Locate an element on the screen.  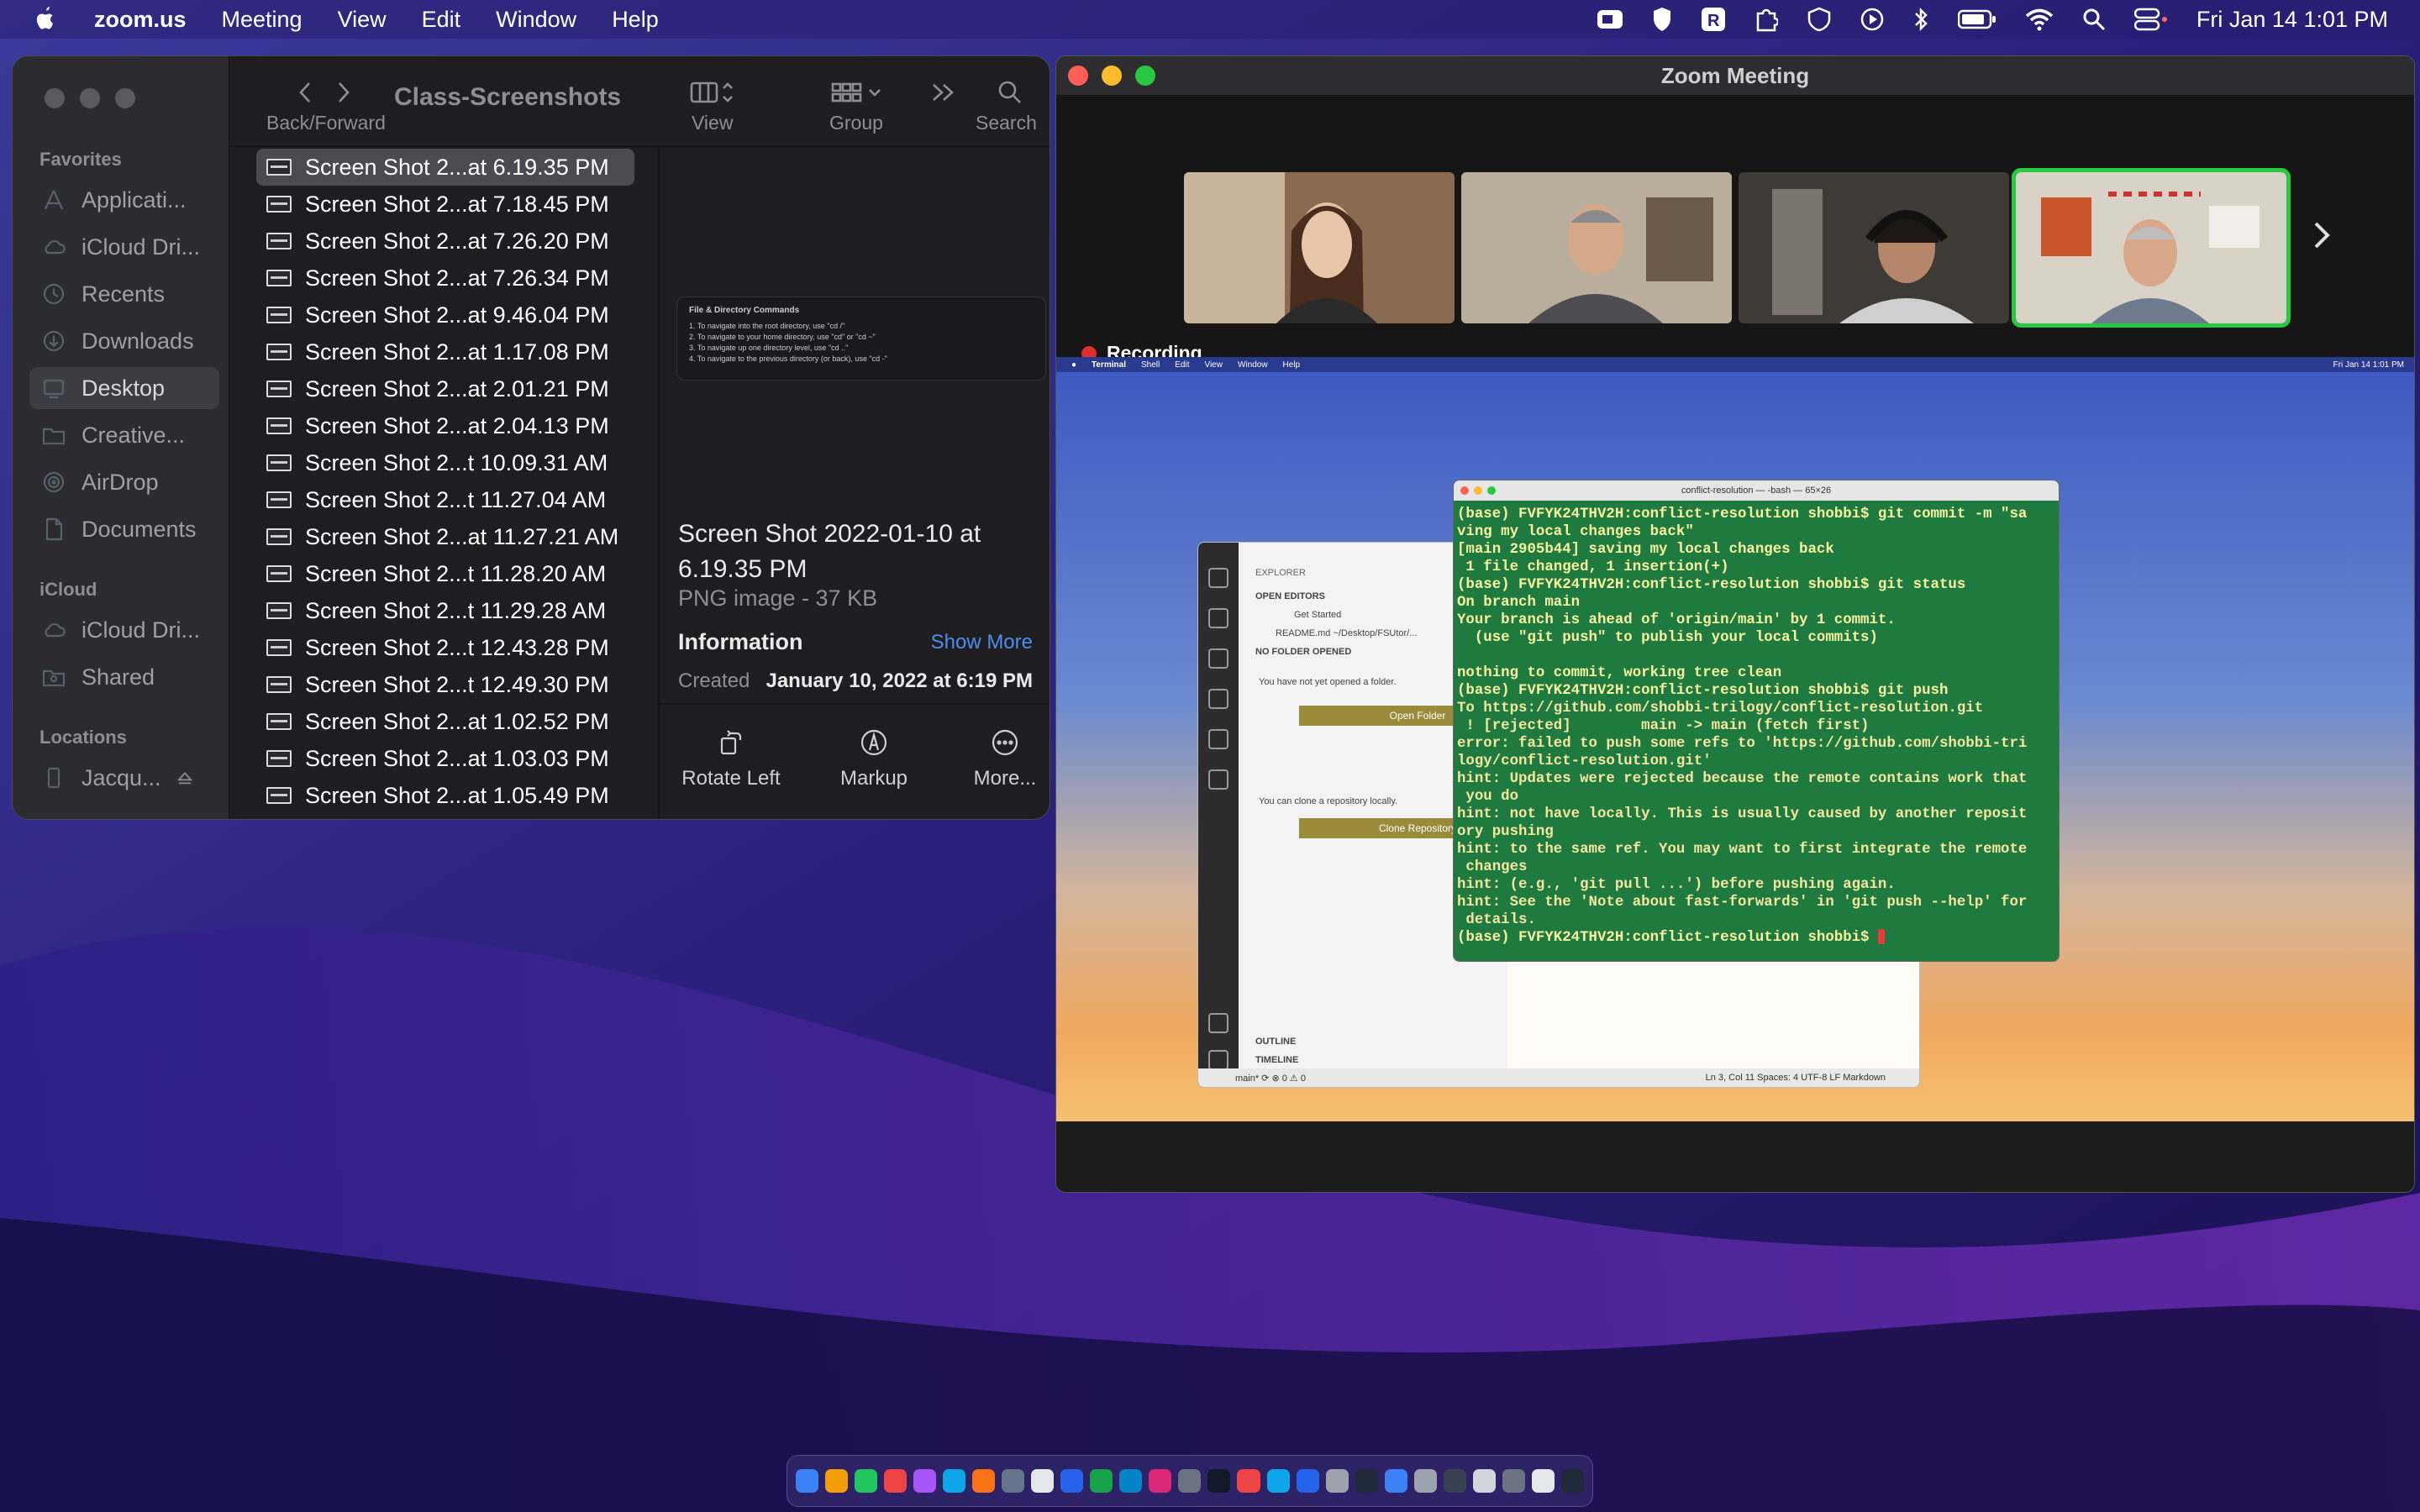
markup-button: Markup is located at coordinates (874, 759).